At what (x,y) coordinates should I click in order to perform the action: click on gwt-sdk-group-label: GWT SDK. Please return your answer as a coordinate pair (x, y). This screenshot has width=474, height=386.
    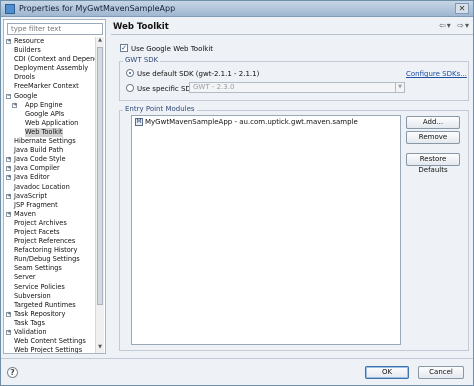
    Looking at the image, I should click on (142, 60).